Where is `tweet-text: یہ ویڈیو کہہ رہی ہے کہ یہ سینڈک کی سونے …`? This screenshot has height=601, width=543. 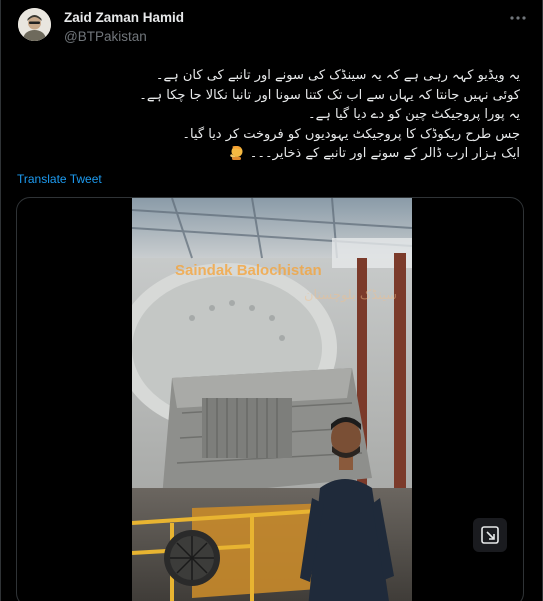 tweet-text: یہ ویڈیو کہہ رہی ہے کہ یہ سینڈک کی سونے … is located at coordinates (280, 116).